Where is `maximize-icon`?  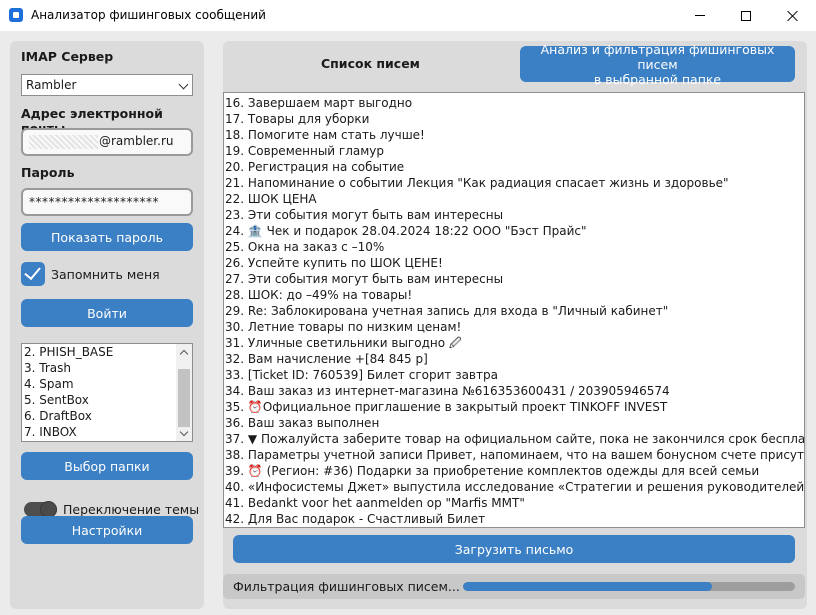
maximize-icon is located at coordinates (746, 15).